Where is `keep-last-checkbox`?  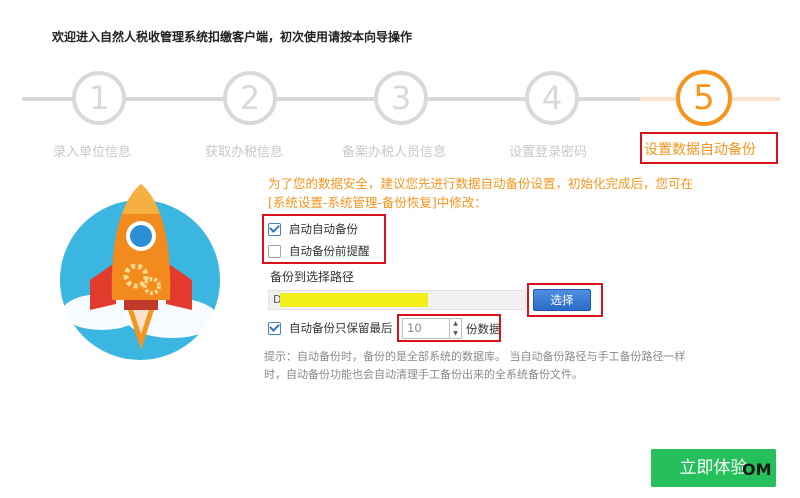
keep-last-checkbox is located at coordinates (274, 328).